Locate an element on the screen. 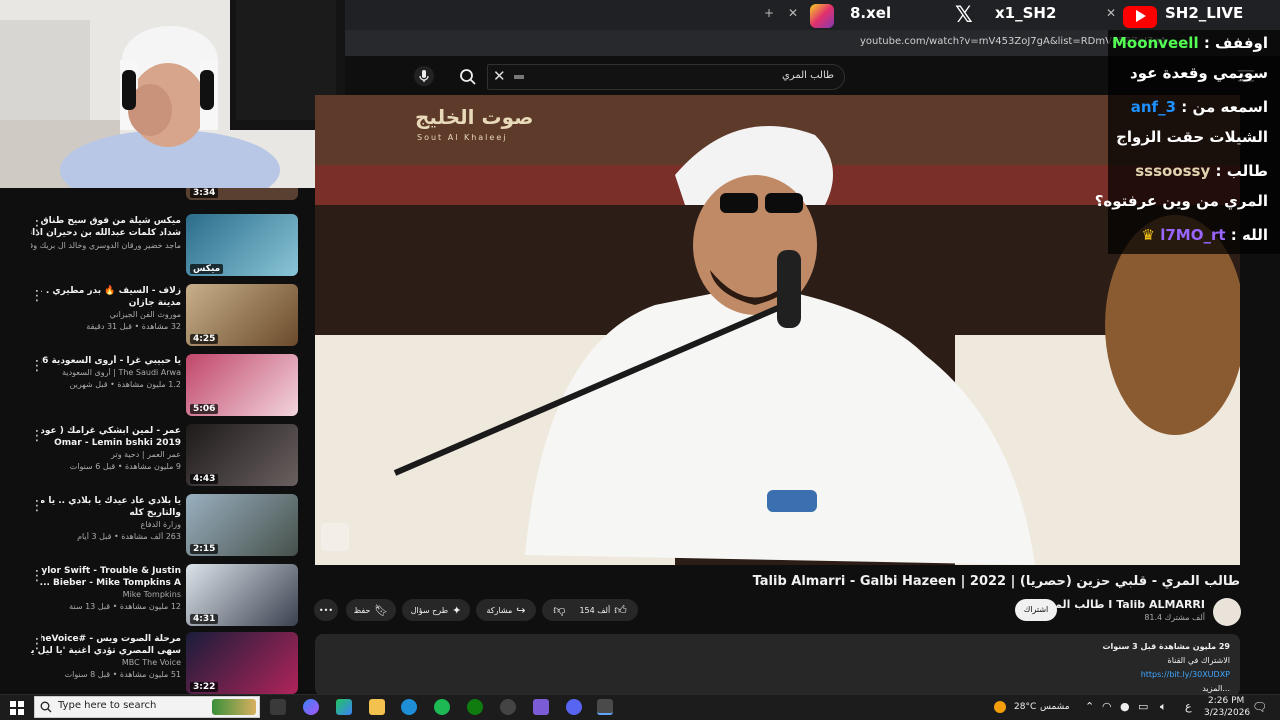 The height and width of the screenshot is (720, 1280). rec-channel: موروث الفن الجيزاني is located at coordinates (106, 314).